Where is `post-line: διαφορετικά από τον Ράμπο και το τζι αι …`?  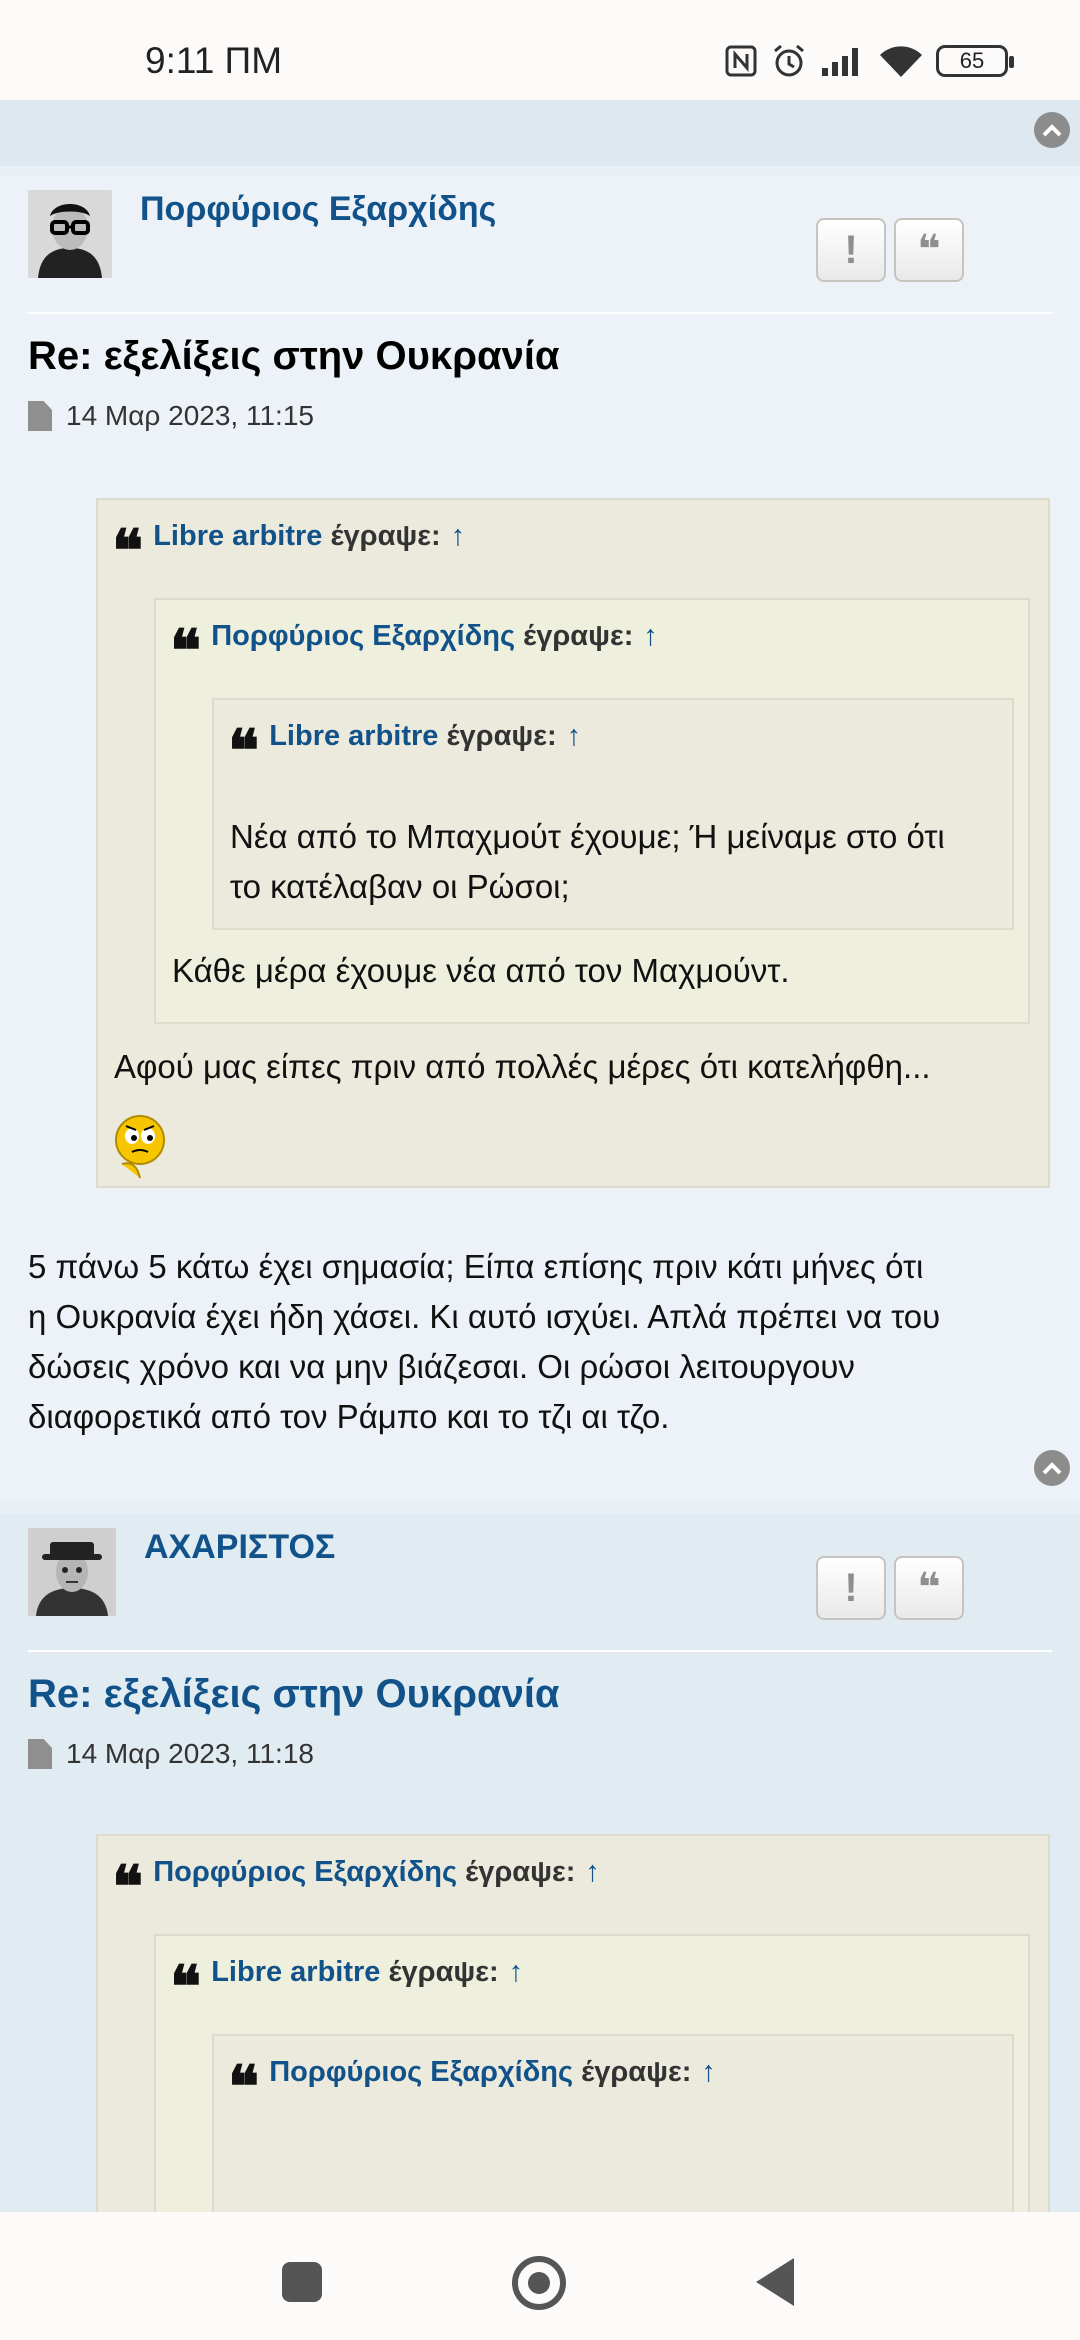
post-line: διαφορετικά από τον Ράμπο και το τζι αι … is located at coordinates (349, 1416).